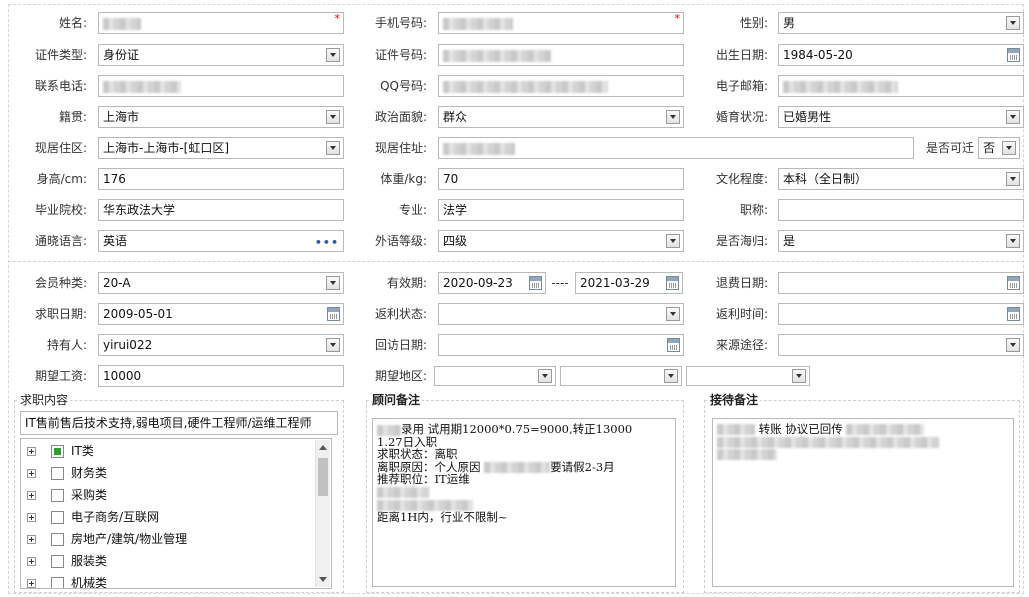  Describe the element at coordinates (676, 148) in the screenshot. I see `address-input` at that location.